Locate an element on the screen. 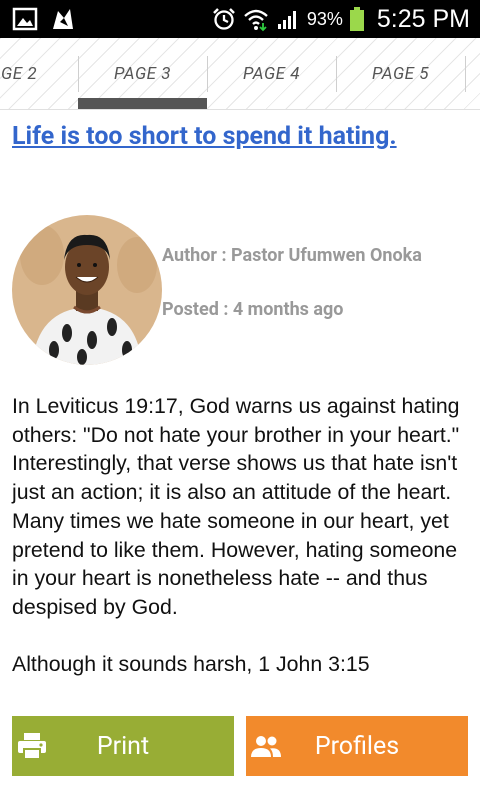 The image size is (480, 800). tab-page-2: AGE 2 is located at coordinates (39, 74).